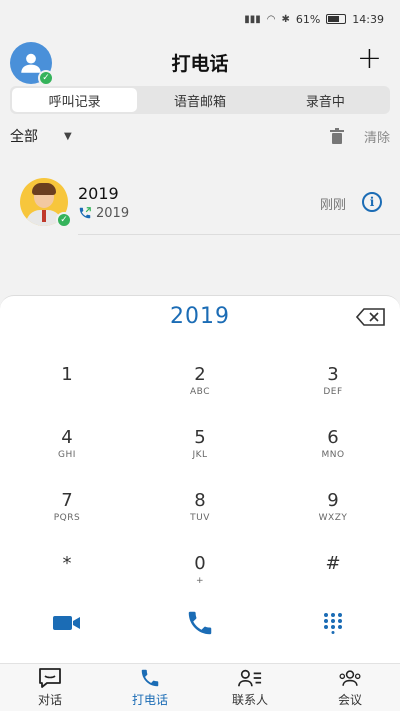  I want to click on clear-button: 清除, so click(377, 136).